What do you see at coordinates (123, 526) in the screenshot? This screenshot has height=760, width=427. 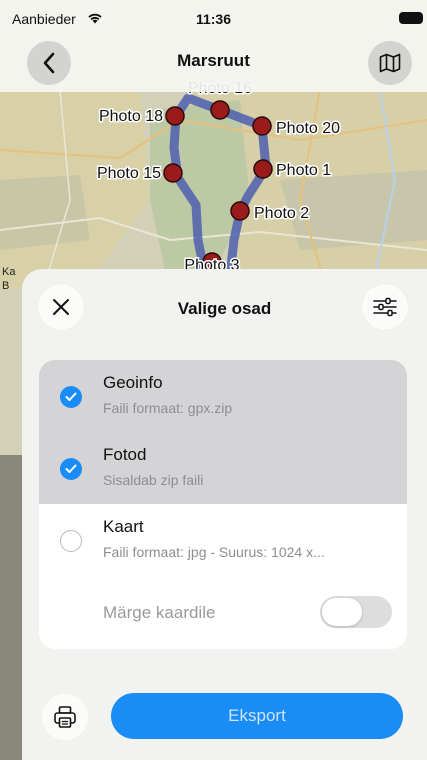 I see `option-name: Kaart` at bounding box center [123, 526].